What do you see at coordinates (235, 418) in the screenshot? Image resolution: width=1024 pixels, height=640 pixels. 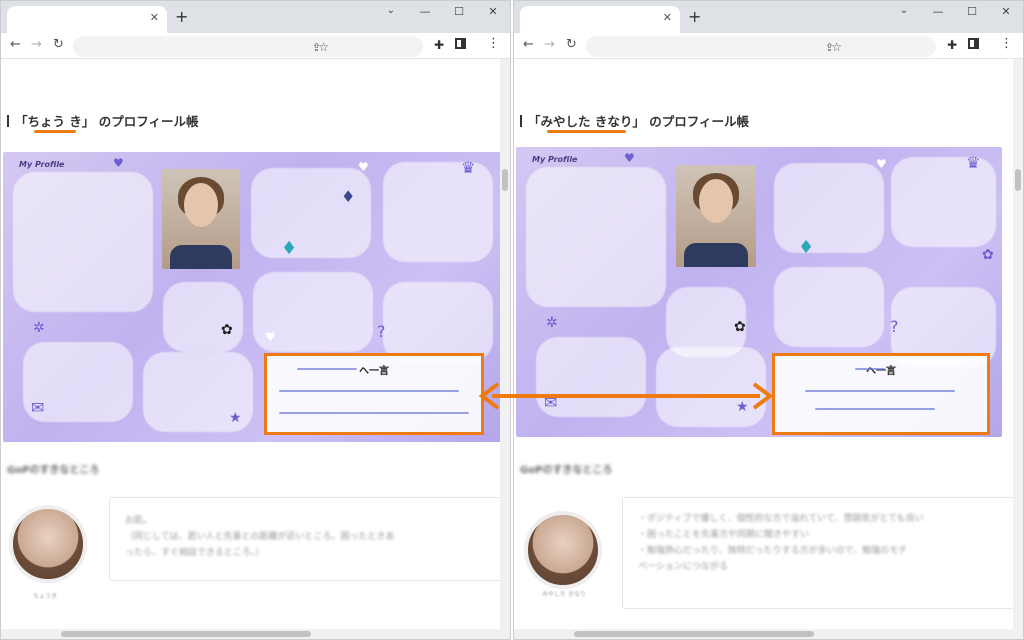 I see `star-deco-icon: ★` at bounding box center [235, 418].